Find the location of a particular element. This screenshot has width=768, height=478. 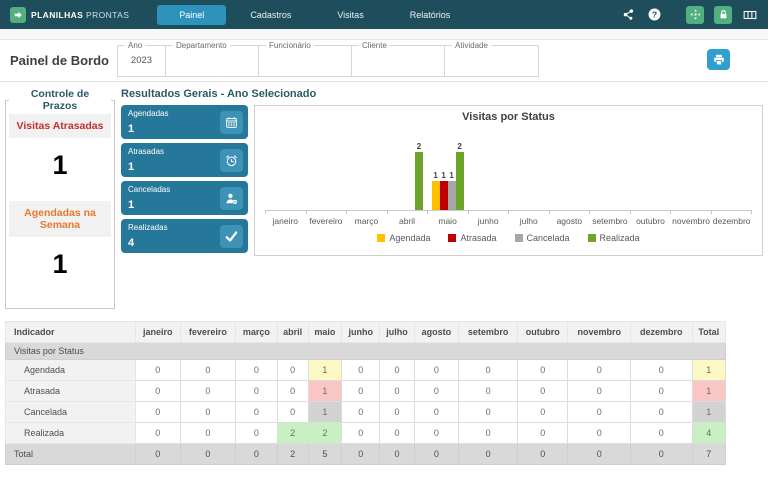

chart-plot-area: 21112 is located at coordinates (508, 171).